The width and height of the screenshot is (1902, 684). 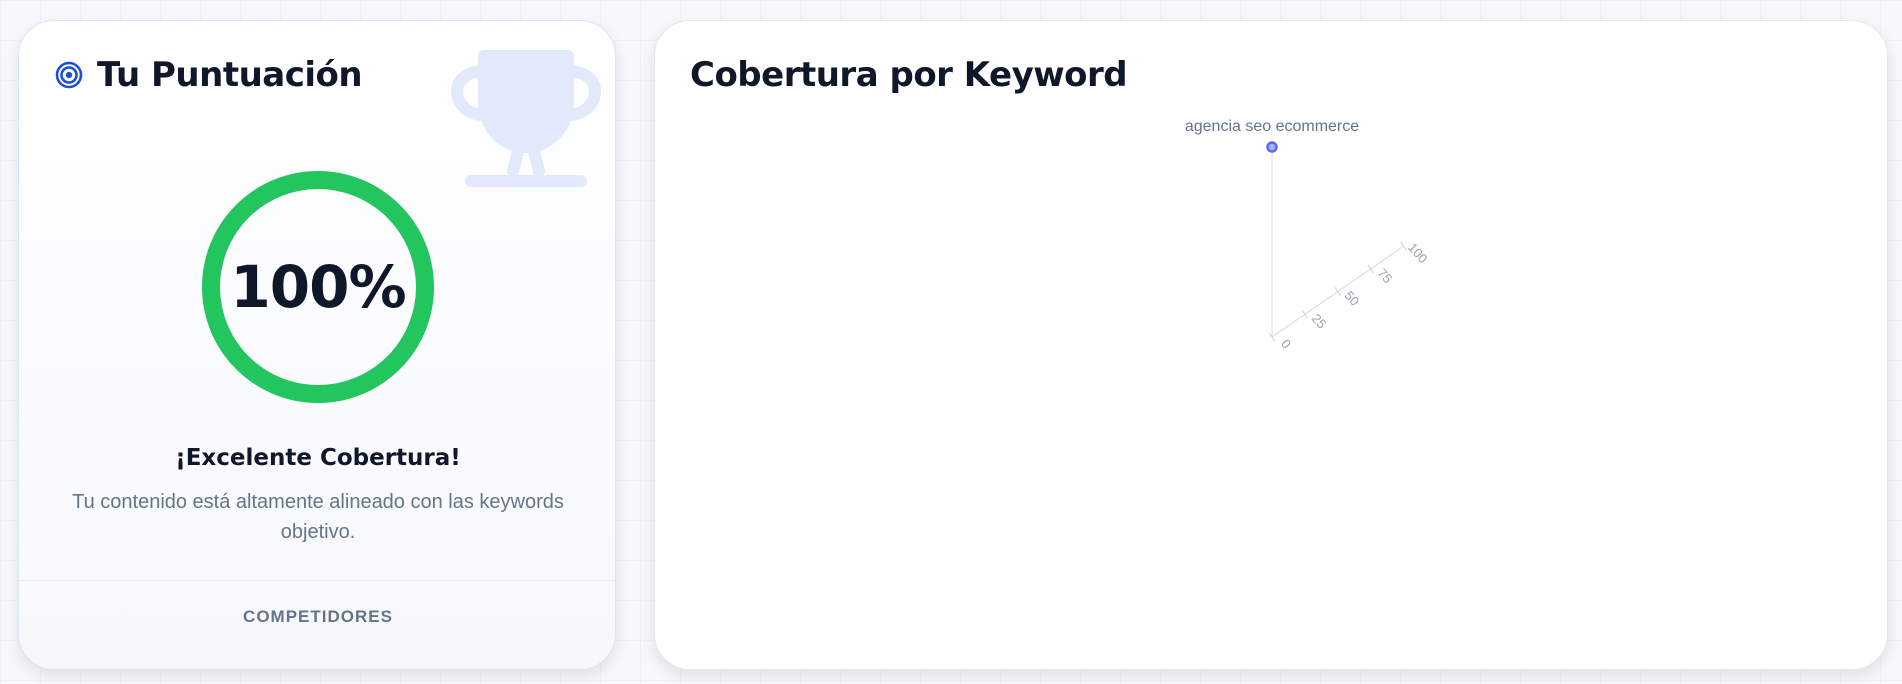 I want to click on radar-data-point, so click(x=1272, y=147).